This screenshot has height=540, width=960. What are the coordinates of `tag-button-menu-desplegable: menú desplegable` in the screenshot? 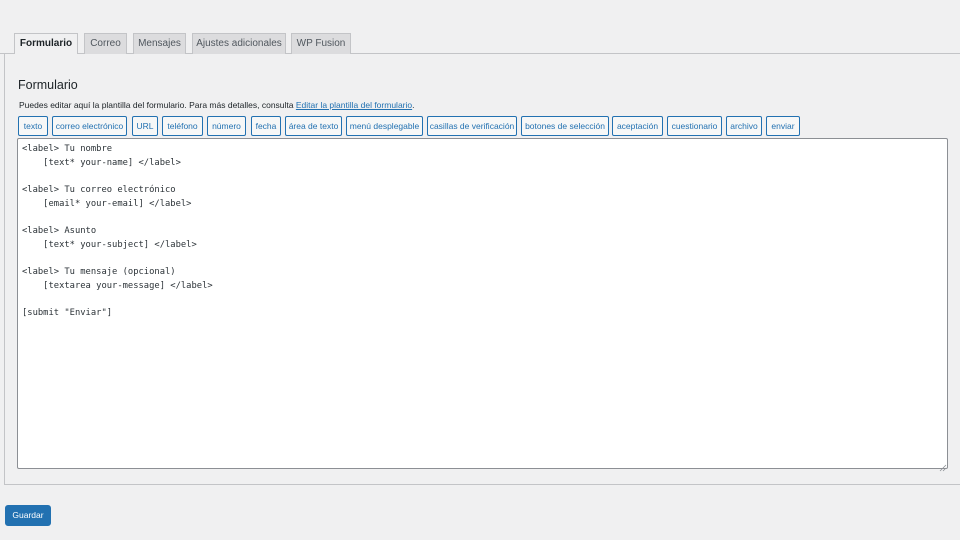 It's located at (384, 126).